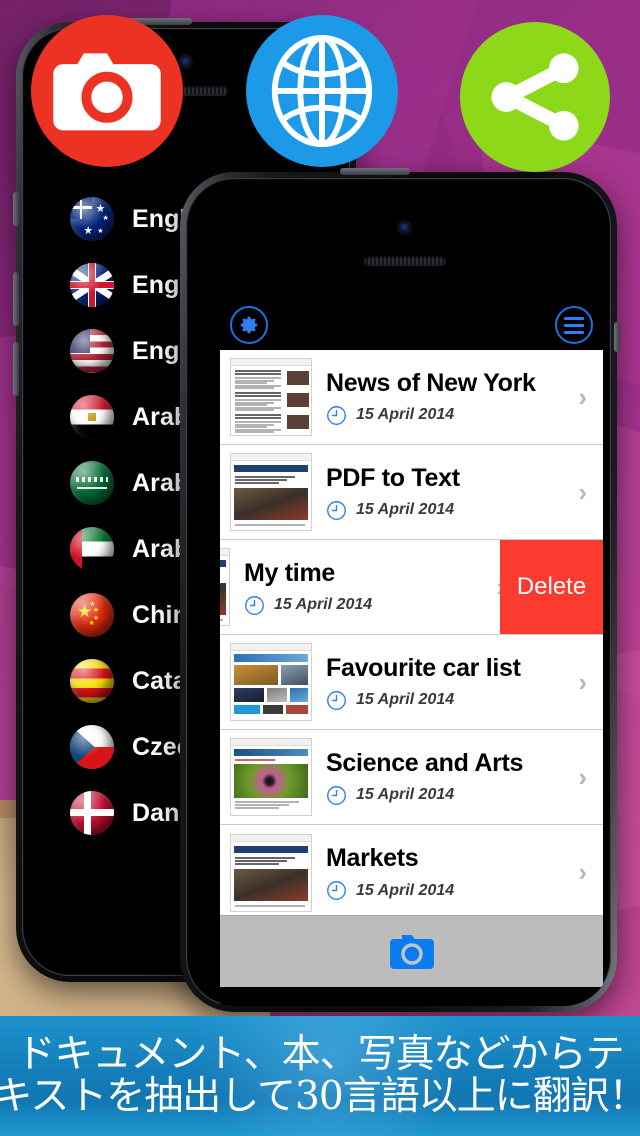 The image size is (640, 1136). I want to click on document-info: My time 15 April 2014, so click(360, 587).